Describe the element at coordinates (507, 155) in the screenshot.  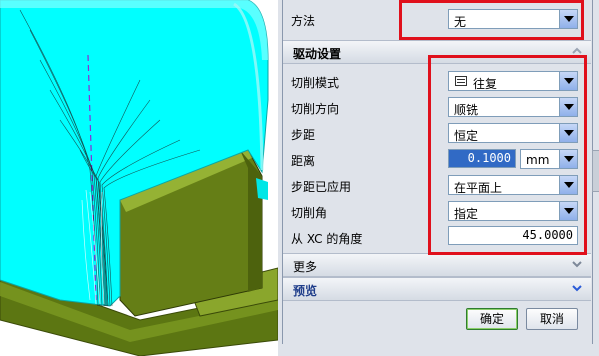
I see `drive-settings-highlight-box` at that location.